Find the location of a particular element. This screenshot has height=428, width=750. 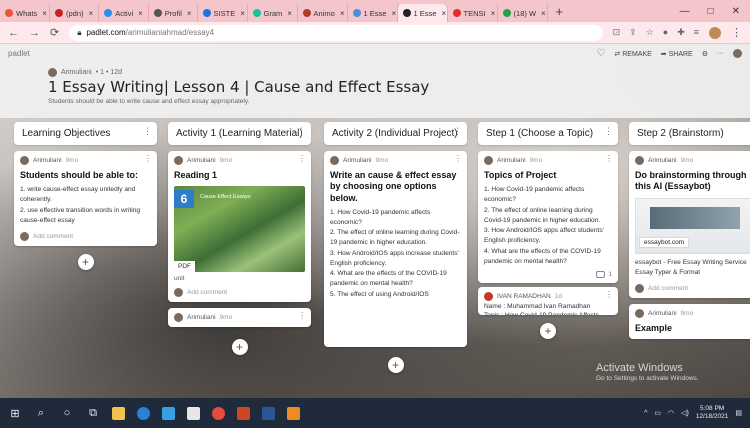

powerpoint-icon is located at coordinates (243, 413).